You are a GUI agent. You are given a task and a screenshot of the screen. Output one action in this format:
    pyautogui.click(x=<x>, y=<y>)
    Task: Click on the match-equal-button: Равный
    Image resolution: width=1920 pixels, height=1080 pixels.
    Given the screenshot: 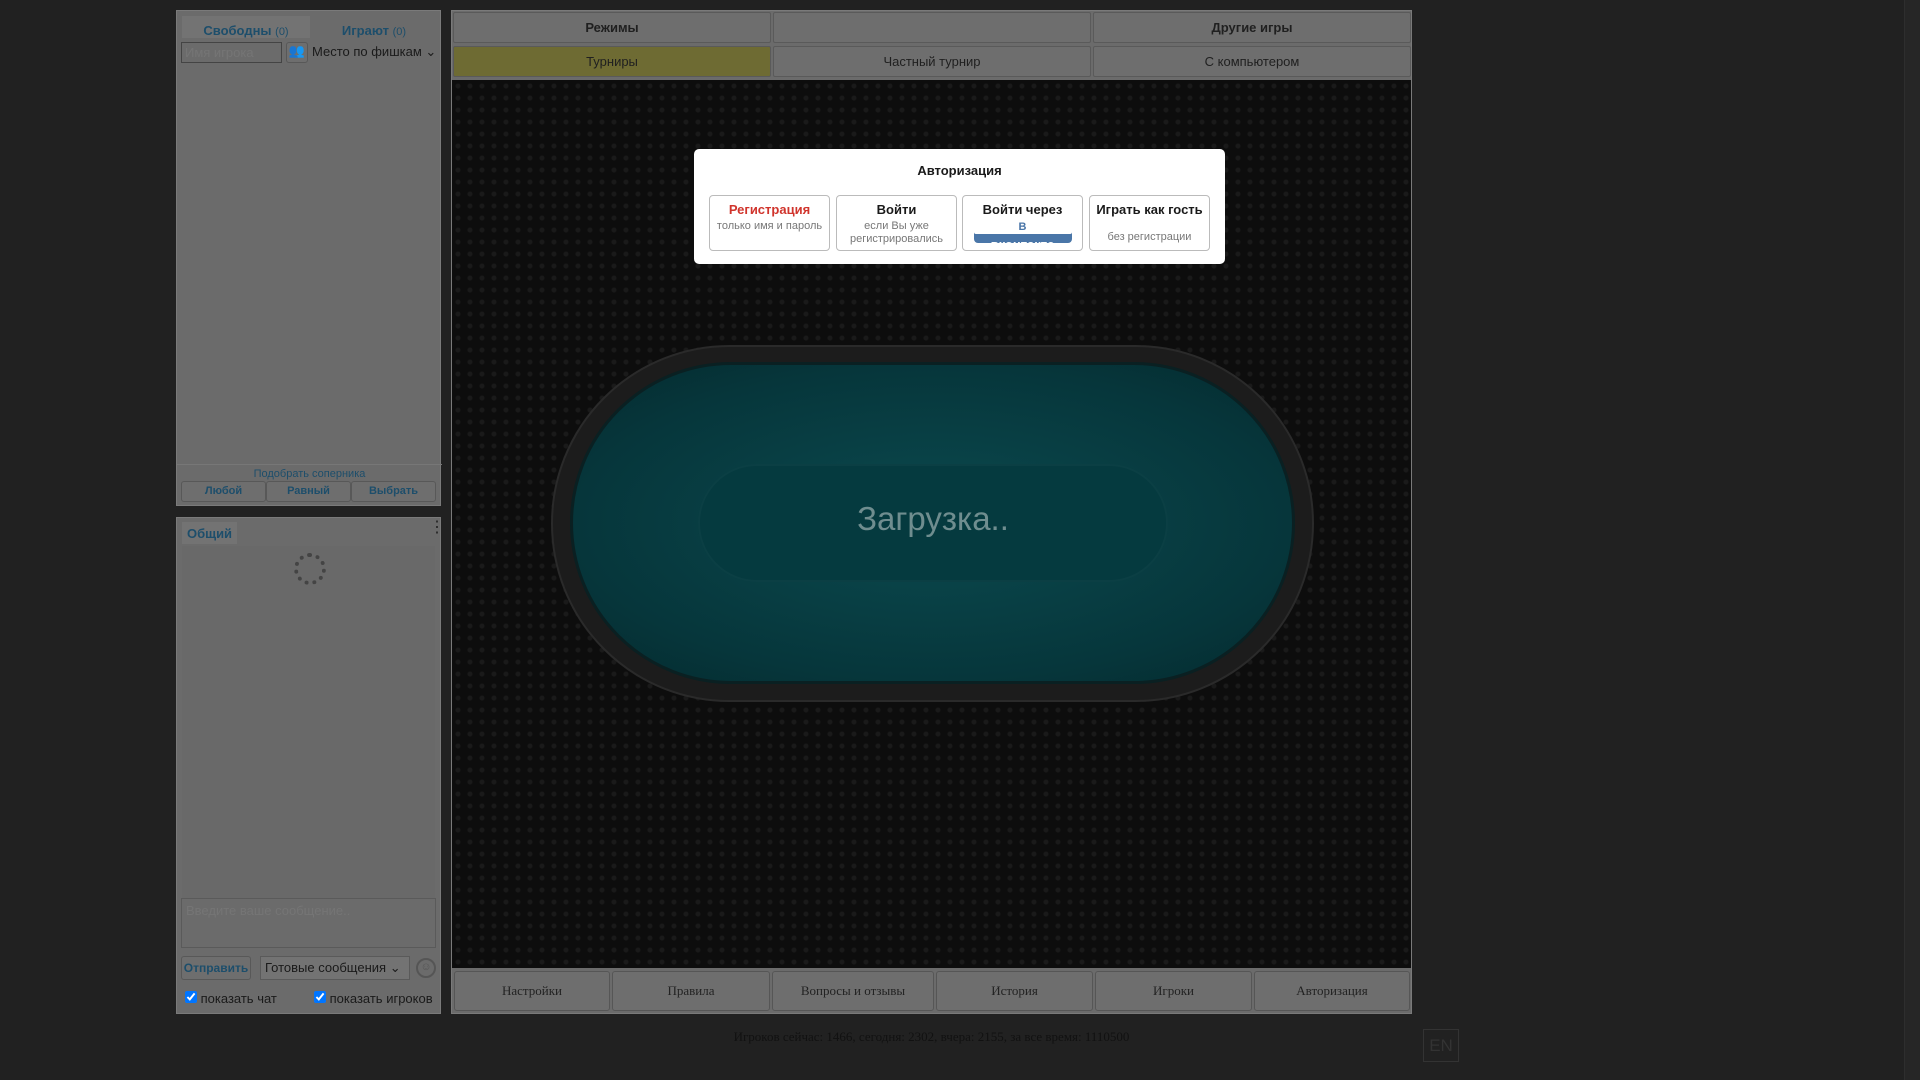 What is the action you would take?
    pyautogui.click(x=308, y=491)
    